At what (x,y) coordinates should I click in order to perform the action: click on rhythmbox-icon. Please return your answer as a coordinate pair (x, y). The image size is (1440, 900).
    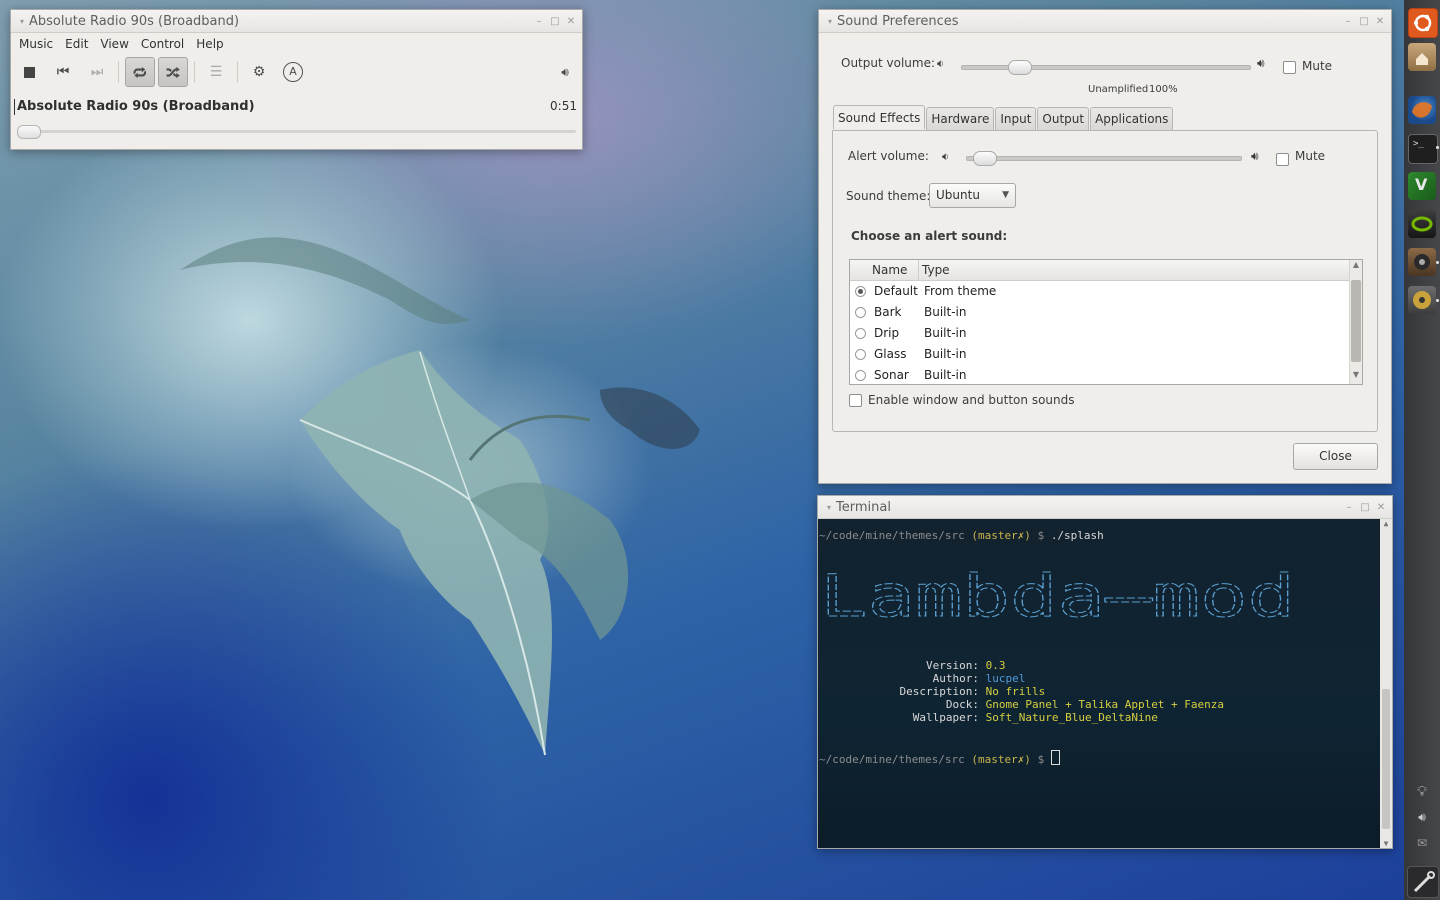
    Looking at the image, I should click on (1422, 300).